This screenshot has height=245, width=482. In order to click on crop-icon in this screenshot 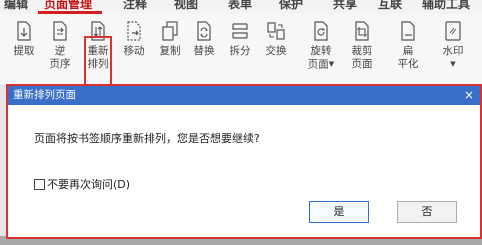, I will do `click(362, 31)`.